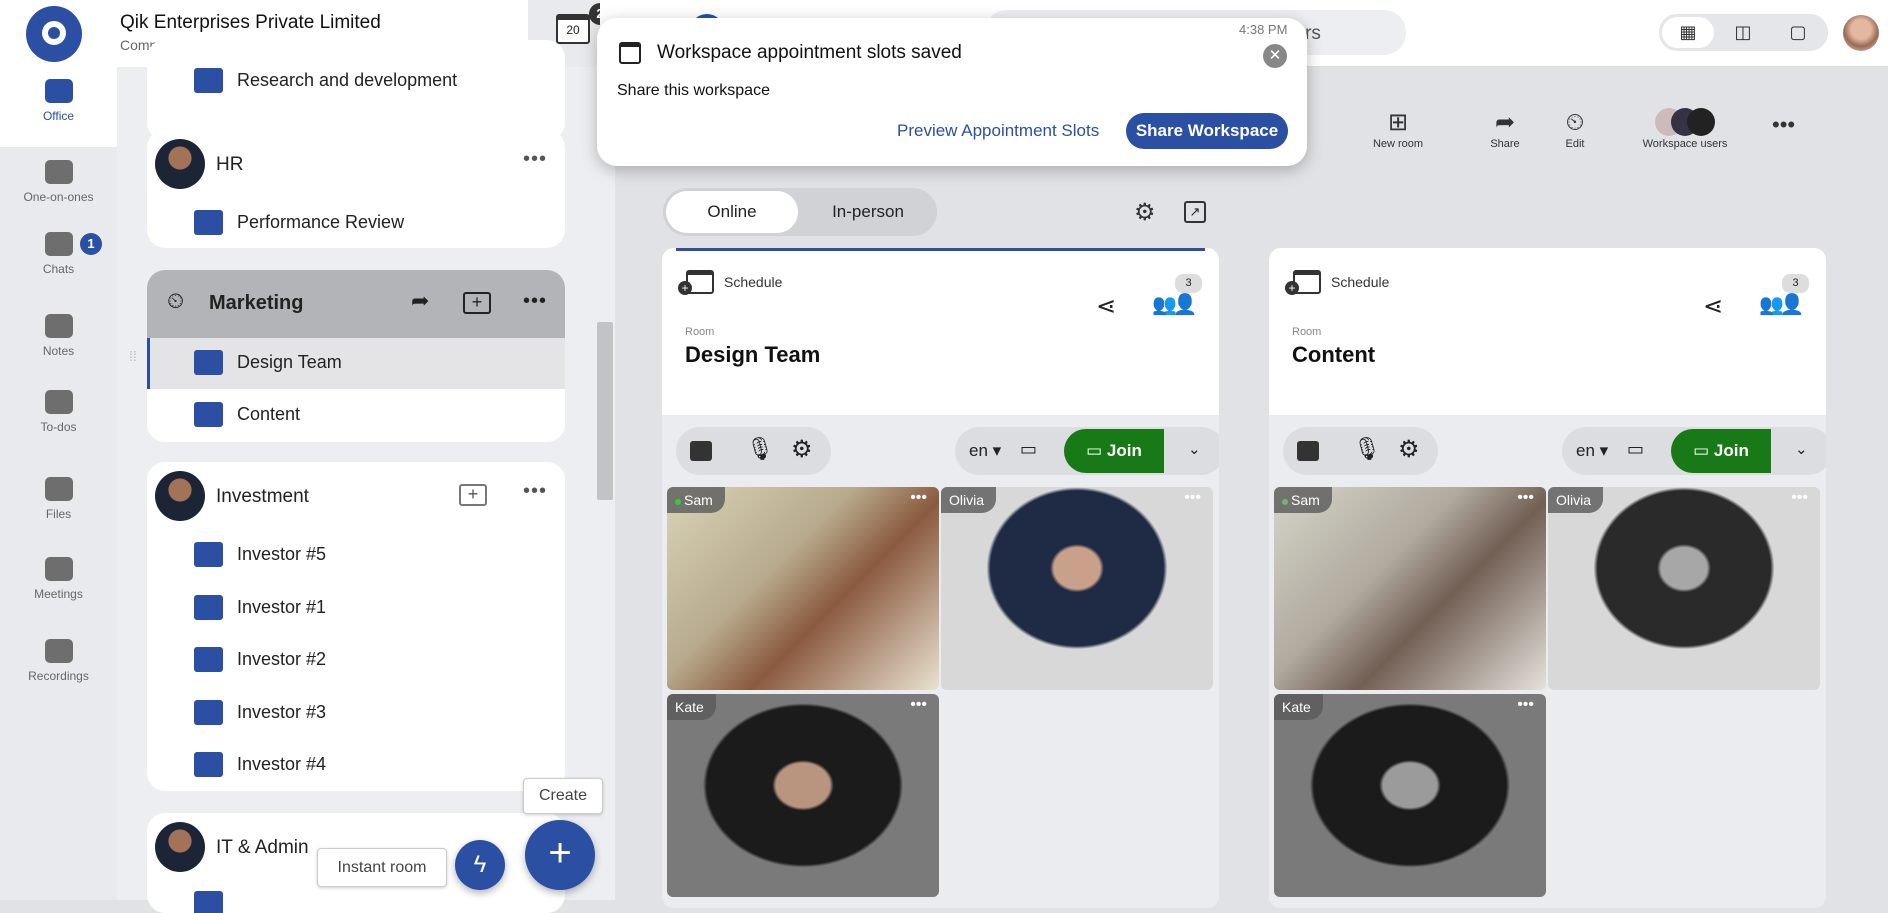  I want to click on rail-item-files: Files, so click(58, 505).